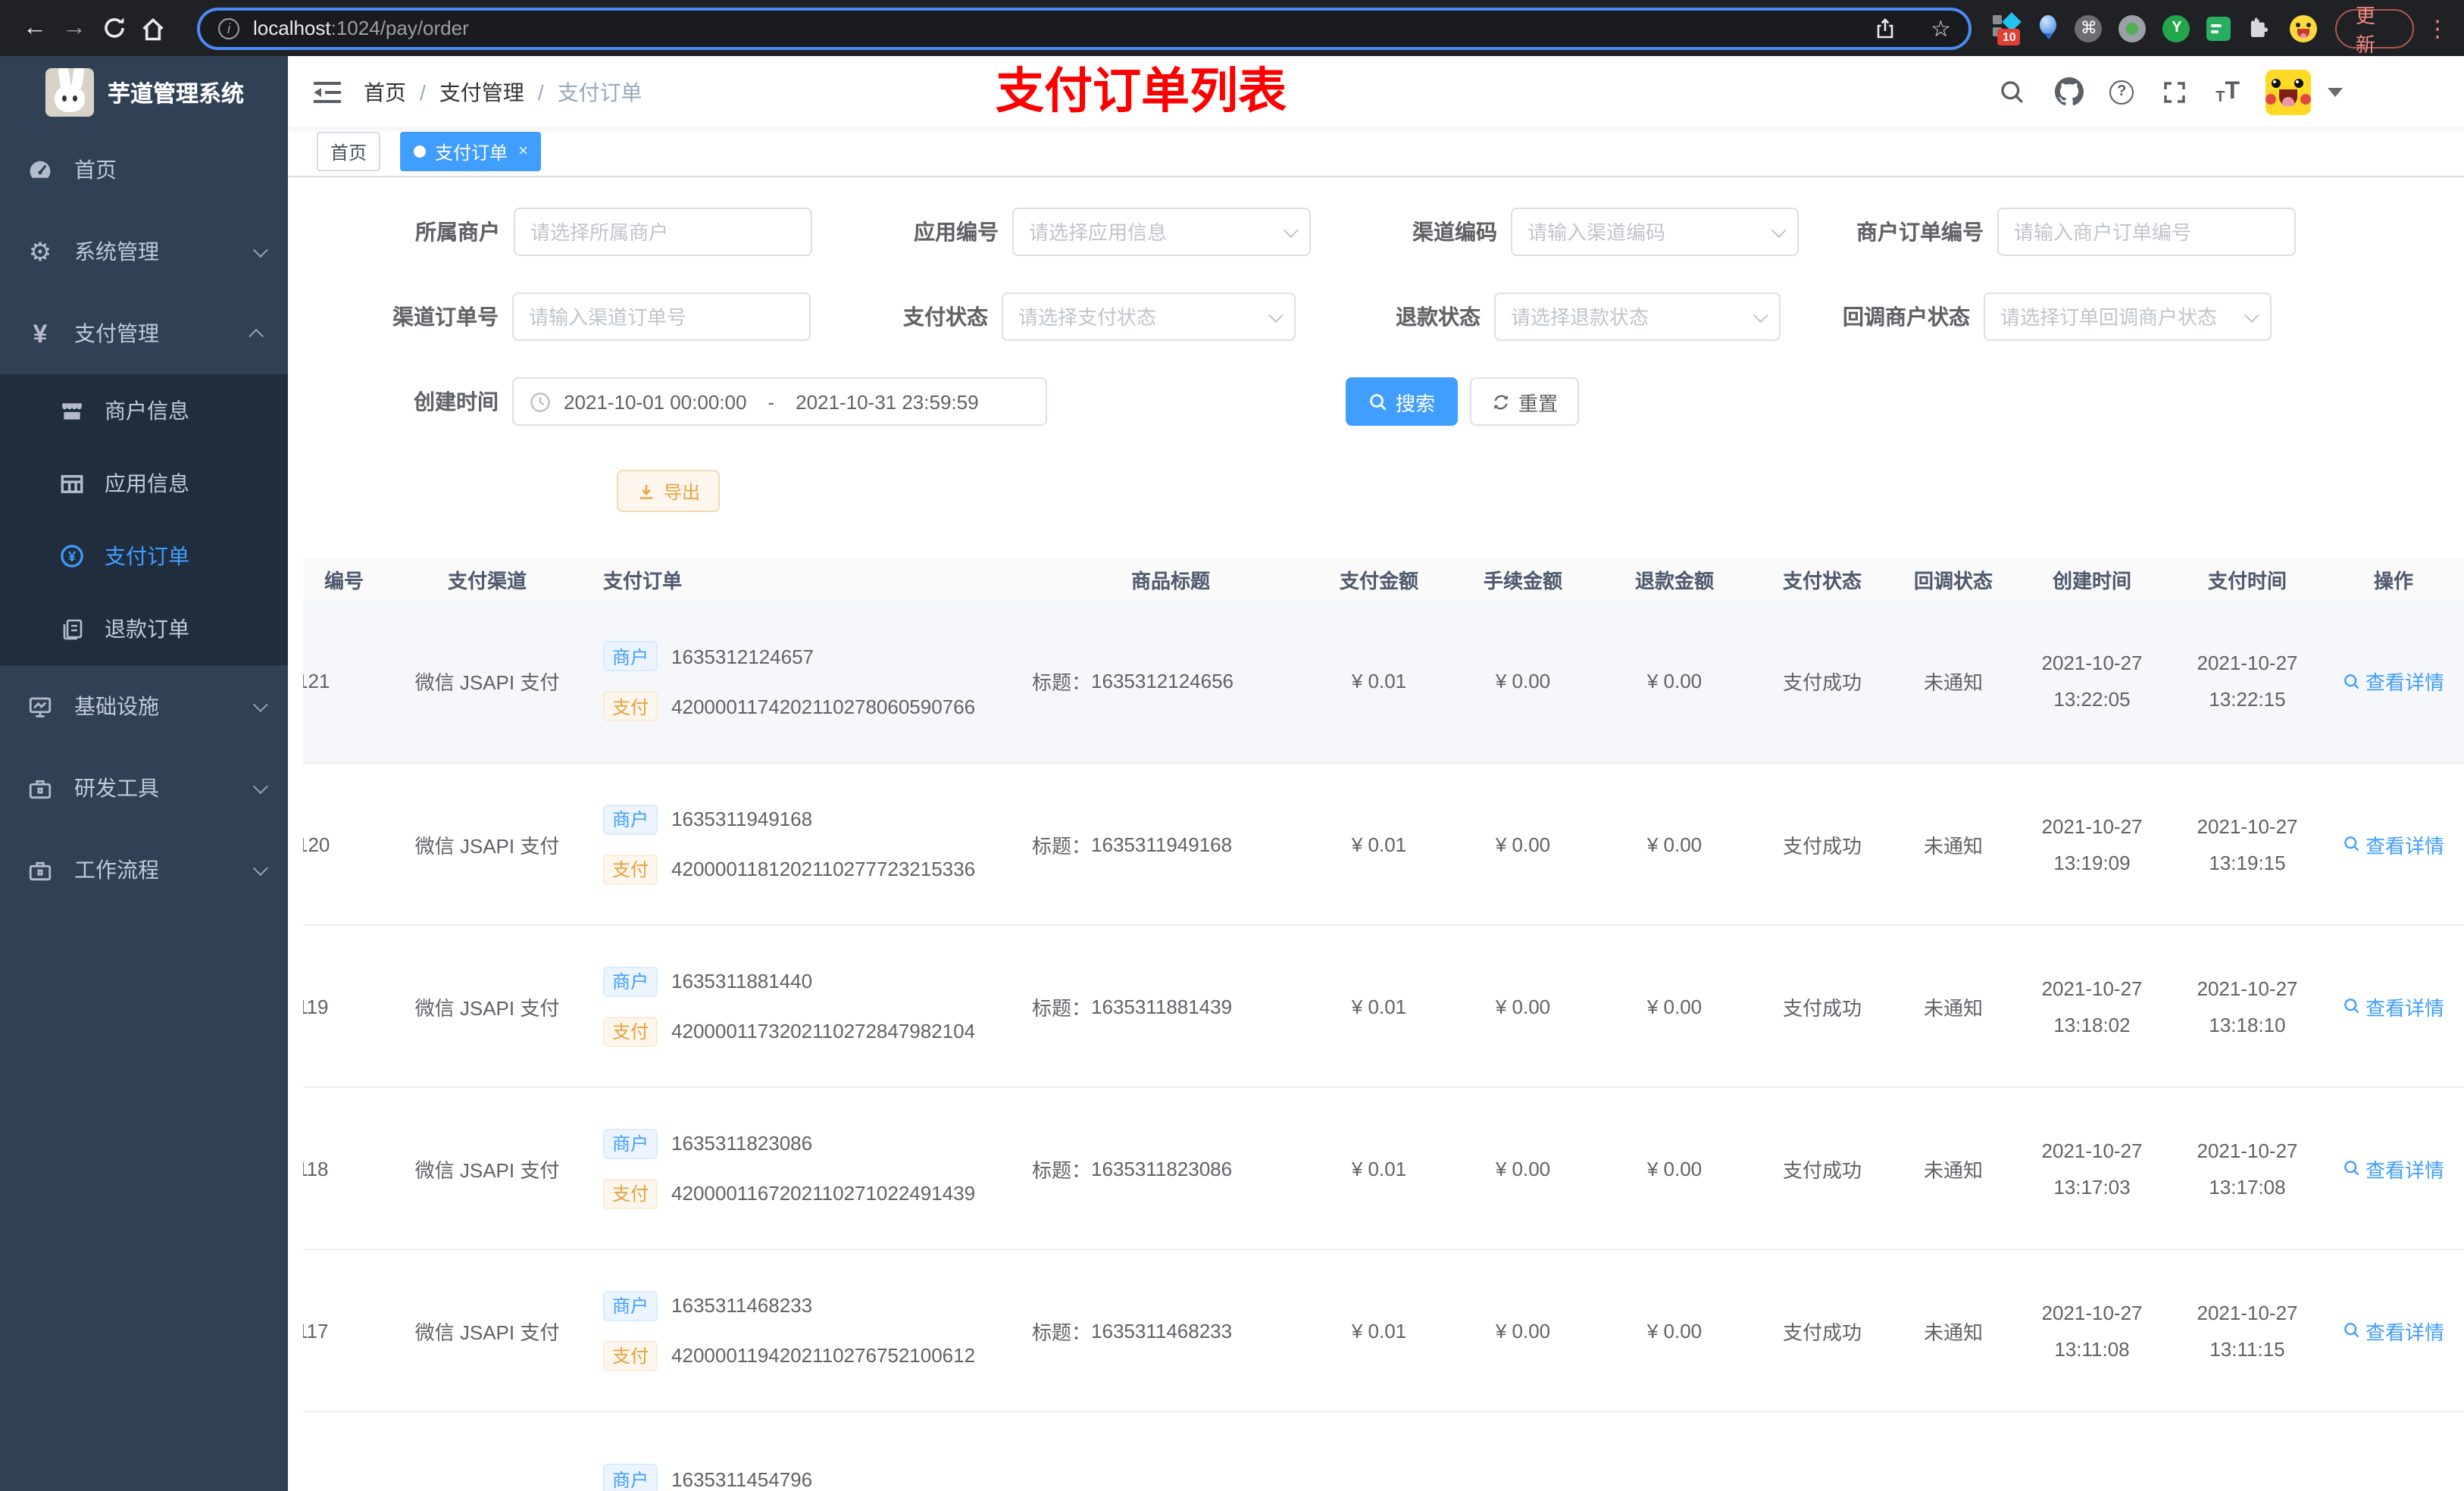 The width and height of the screenshot is (2464, 1491). Describe the element at coordinates (144, 628) in the screenshot. I see `sidebar-item-refund-order: 退款订单` at that location.